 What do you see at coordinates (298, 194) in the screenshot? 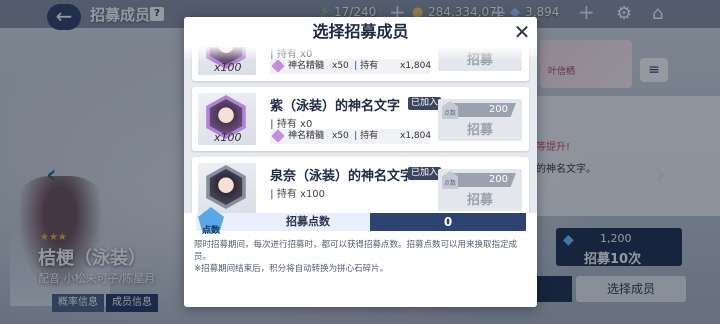
I see `held-line: | 持有 x100` at bounding box center [298, 194].